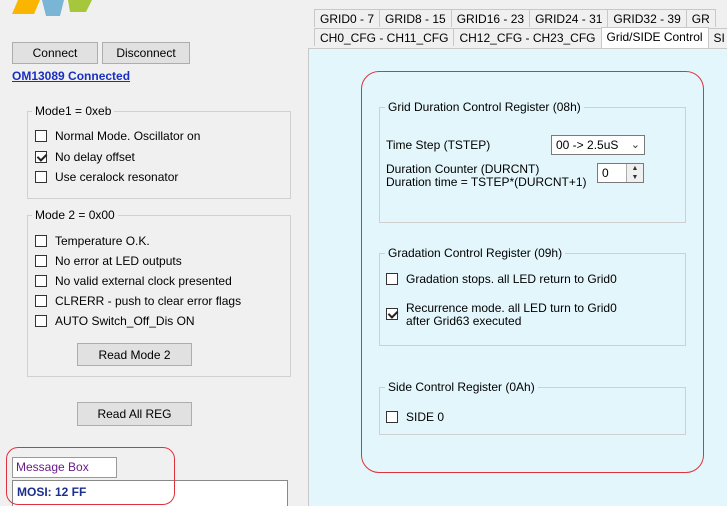  I want to click on tab-row1-2: GRID16 - 23, so click(490, 18).